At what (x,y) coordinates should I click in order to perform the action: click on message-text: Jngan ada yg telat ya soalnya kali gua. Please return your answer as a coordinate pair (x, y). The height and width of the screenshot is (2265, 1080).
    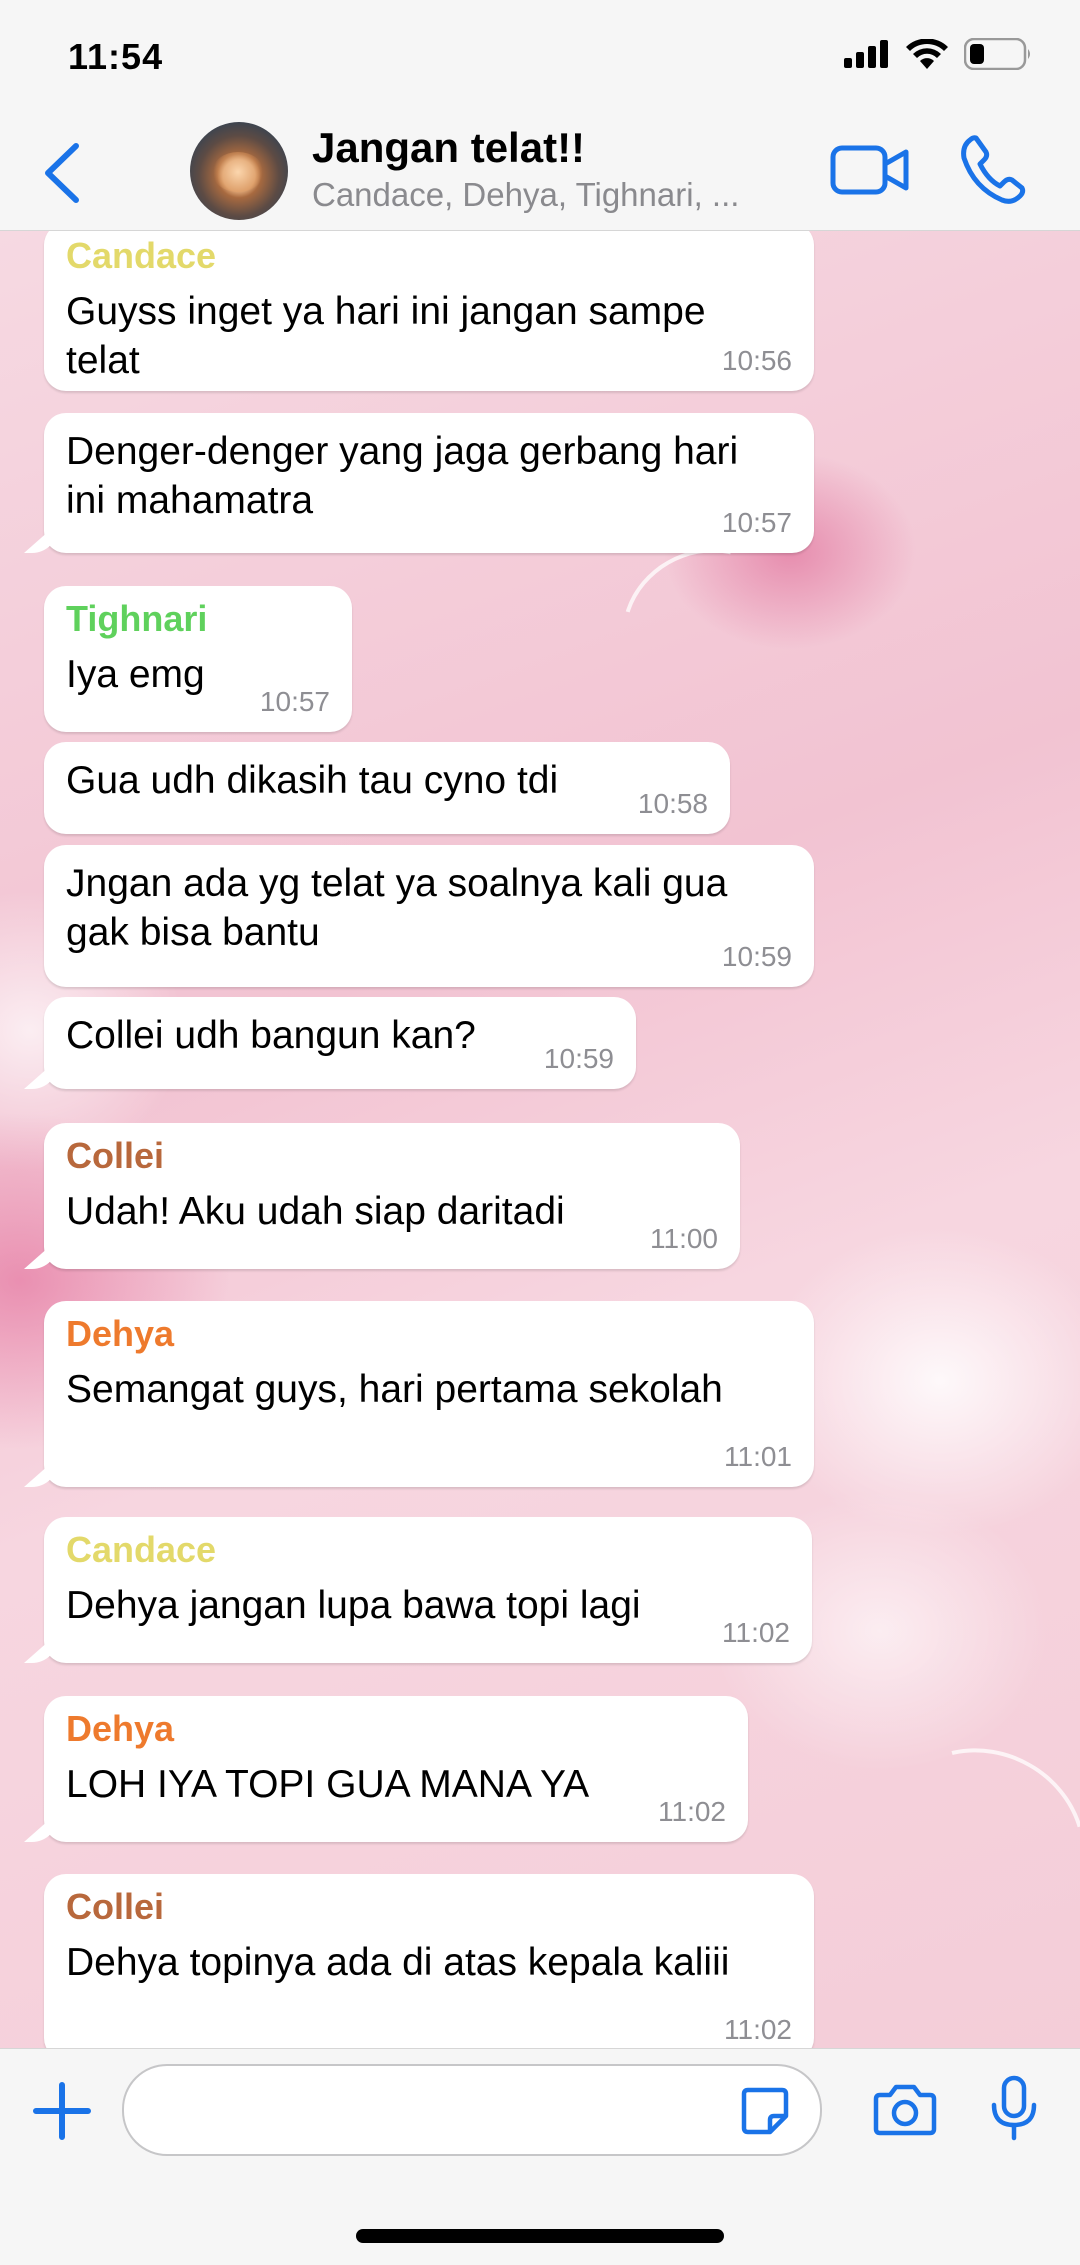
    Looking at the image, I should click on (397, 883).